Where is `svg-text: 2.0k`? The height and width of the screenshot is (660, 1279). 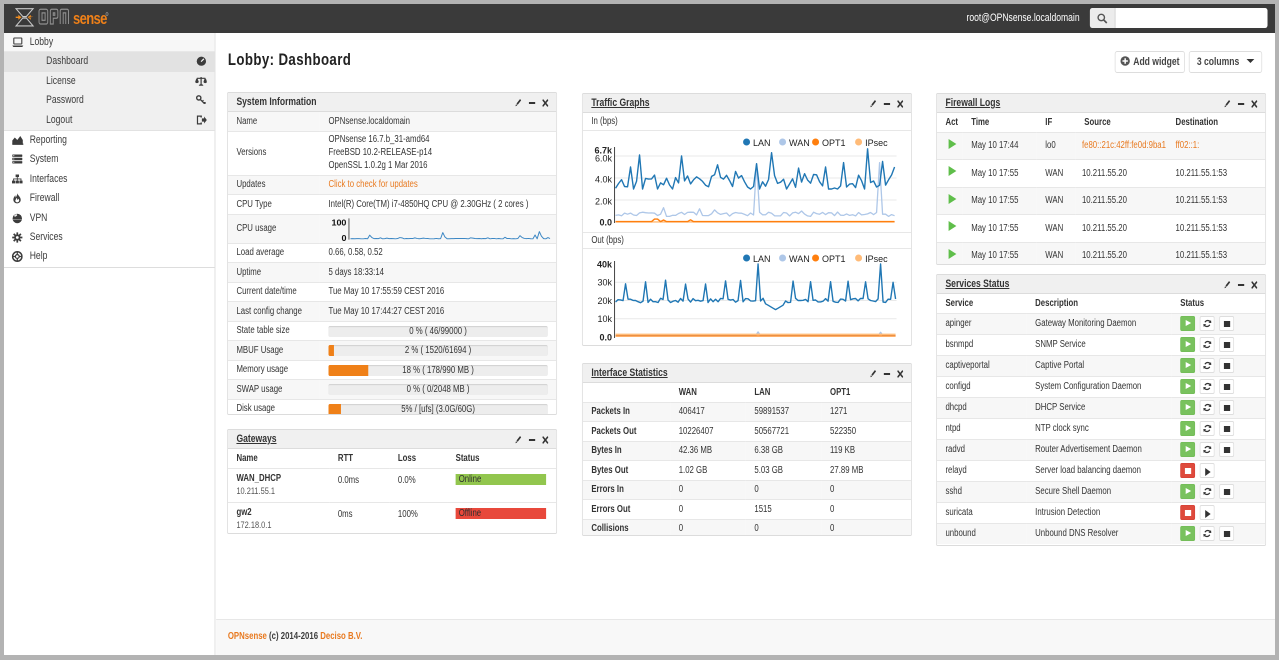
svg-text: 2.0k is located at coordinates (604, 202).